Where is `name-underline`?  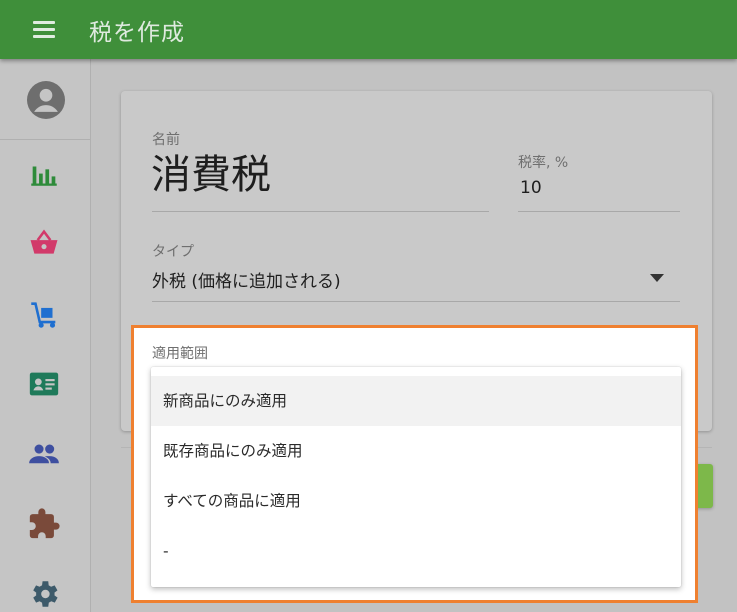
name-underline is located at coordinates (320, 211).